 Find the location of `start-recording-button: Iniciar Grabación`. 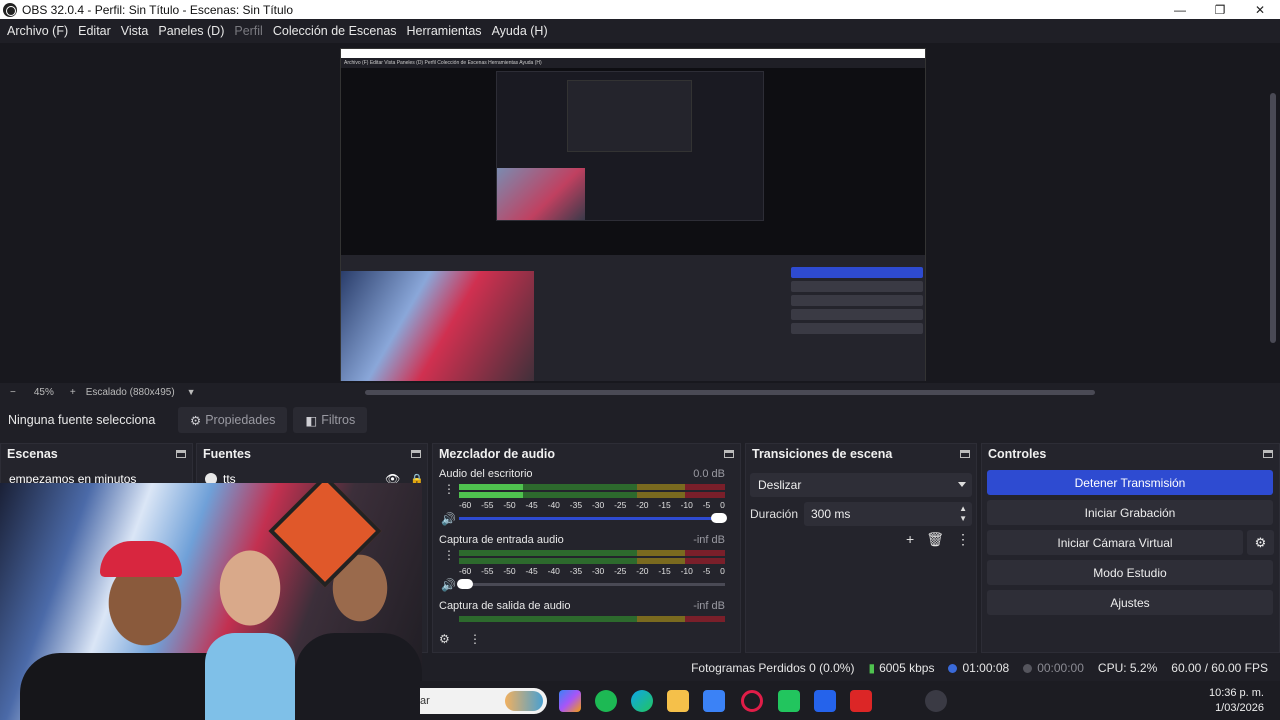

start-recording-button: Iniciar Grabación is located at coordinates (1130, 512).